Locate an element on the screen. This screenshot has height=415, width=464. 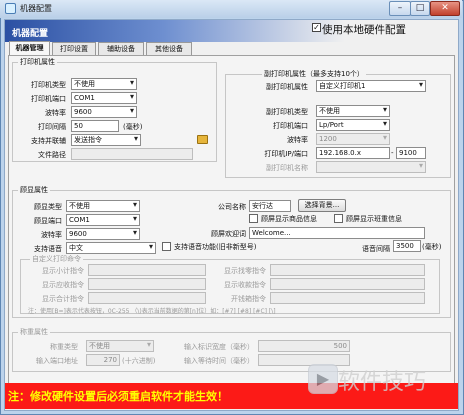
use-local-hardware-checkbox: ✓ is located at coordinates (316, 27).